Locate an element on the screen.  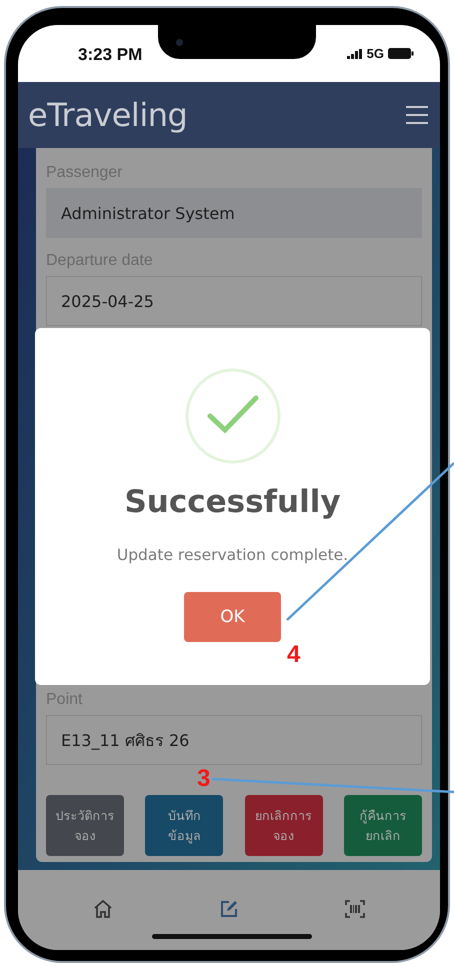
status-time: 3:23 PM is located at coordinates (110, 54).